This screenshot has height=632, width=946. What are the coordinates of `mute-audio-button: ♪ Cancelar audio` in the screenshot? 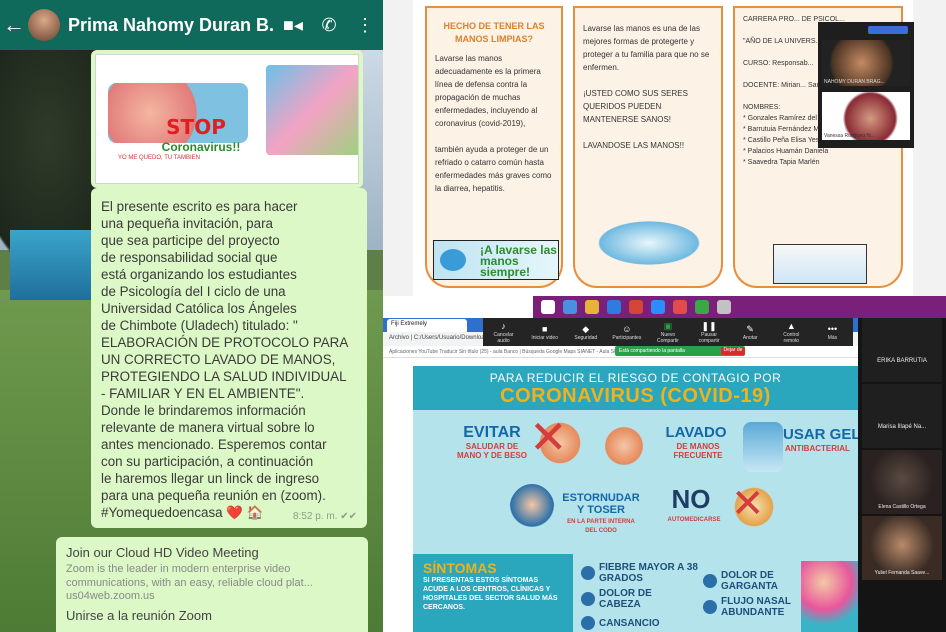 It's located at (504, 332).